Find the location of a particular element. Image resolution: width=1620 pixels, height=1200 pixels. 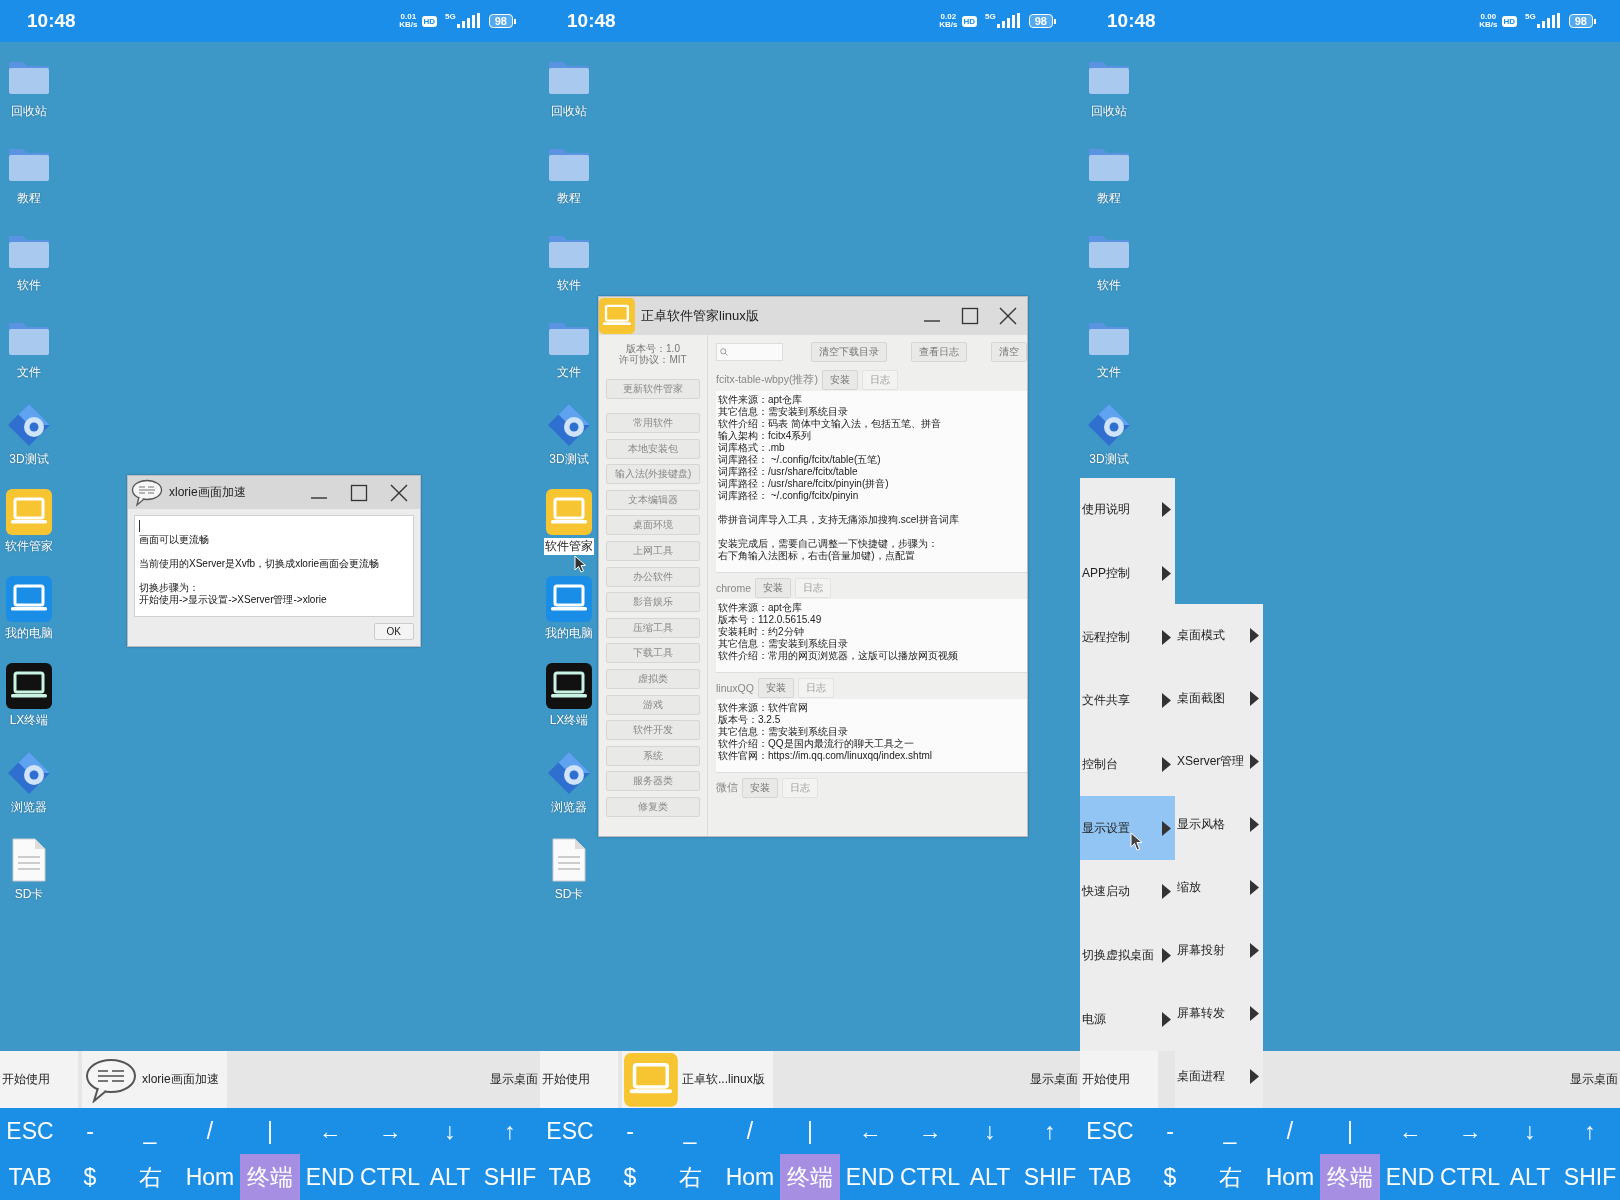

menu-item: 控制台 is located at coordinates (1127, 764).